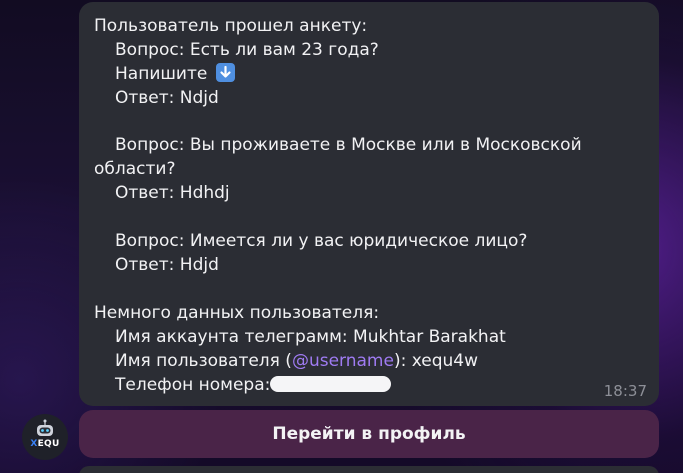 Image resolution: width=683 pixels, height=473 pixels. Describe the element at coordinates (167, 265) in the screenshot. I see `answer-3: Ответ: Hdjd` at that location.